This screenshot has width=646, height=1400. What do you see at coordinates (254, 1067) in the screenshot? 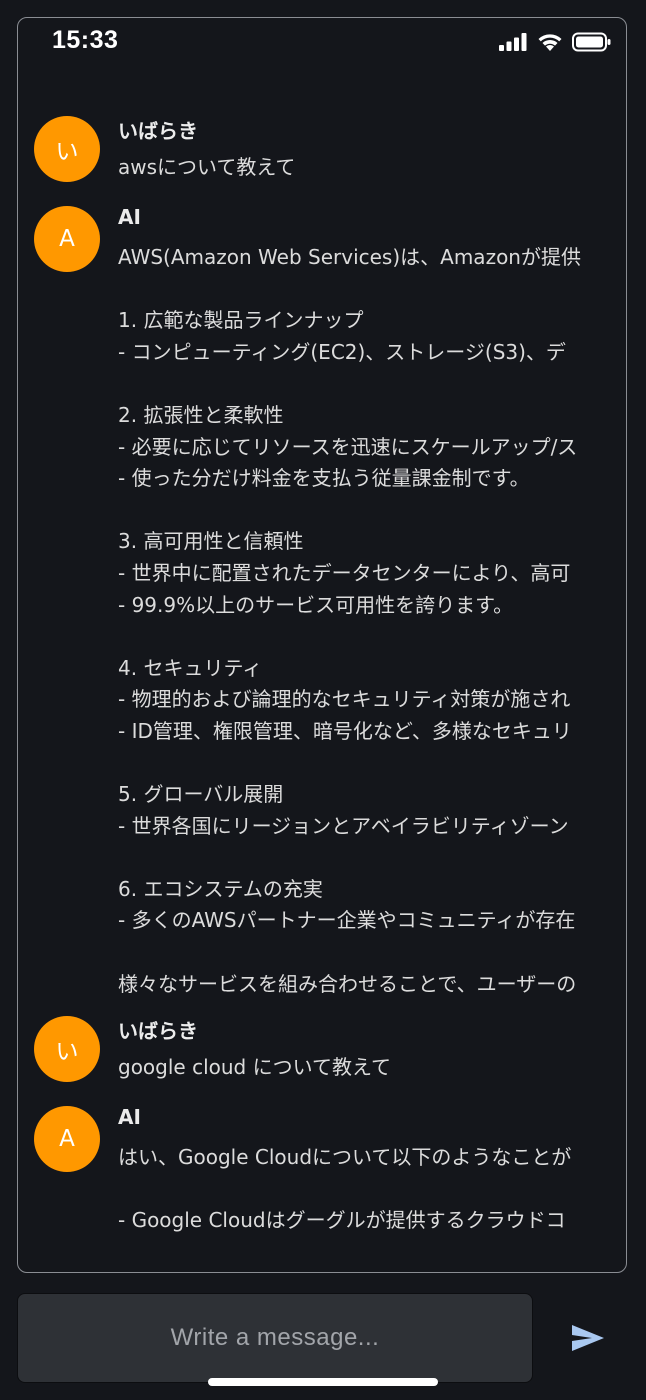
I see `message-text: google cloud について教えて` at bounding box center [254, 1067].